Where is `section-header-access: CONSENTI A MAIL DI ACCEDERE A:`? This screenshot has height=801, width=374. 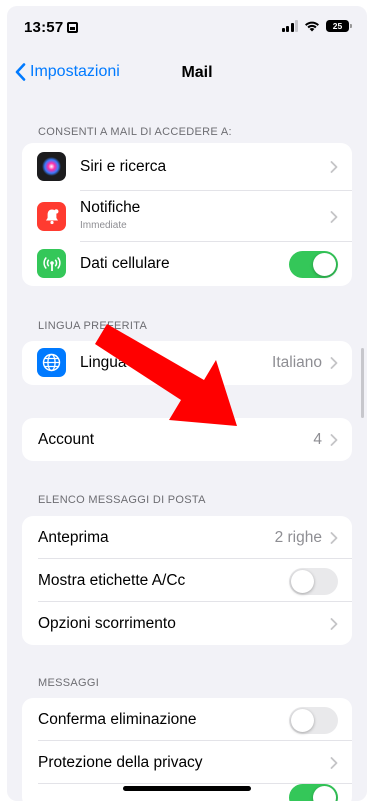
section-header-access: CONSENTI A MAIL DI ACCEDERE A: is located at coordinates (135, 132).